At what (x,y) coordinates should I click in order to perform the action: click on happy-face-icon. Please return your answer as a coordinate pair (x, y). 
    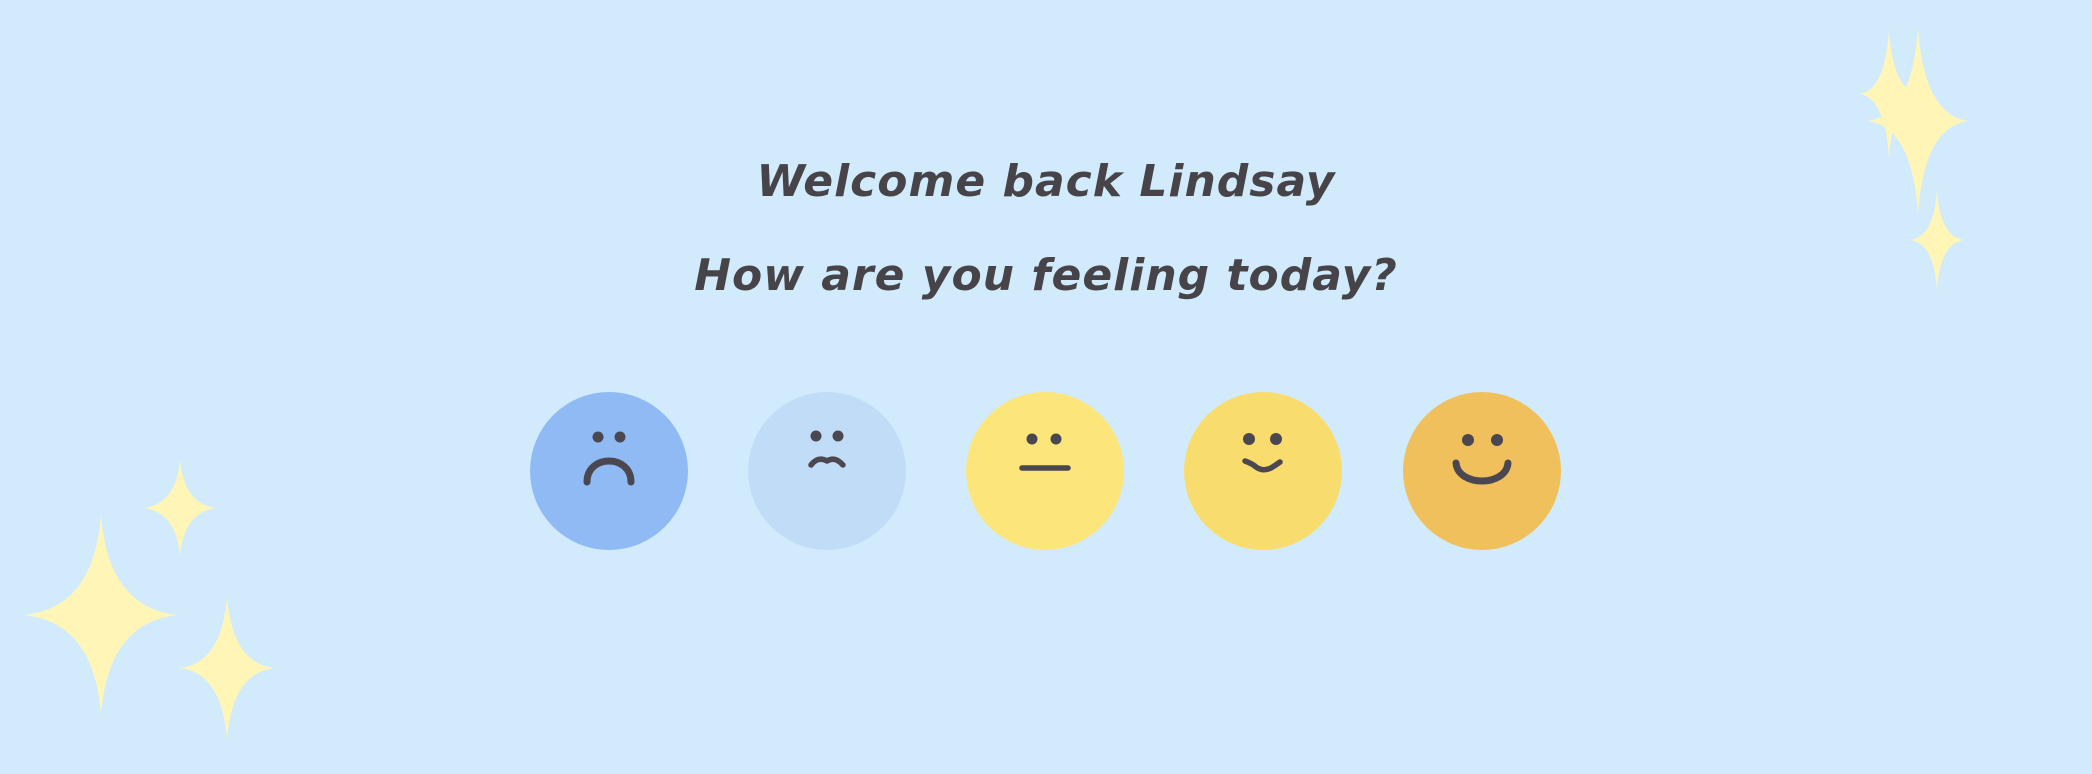
    Looking at the image, I should click on (1263, 471).